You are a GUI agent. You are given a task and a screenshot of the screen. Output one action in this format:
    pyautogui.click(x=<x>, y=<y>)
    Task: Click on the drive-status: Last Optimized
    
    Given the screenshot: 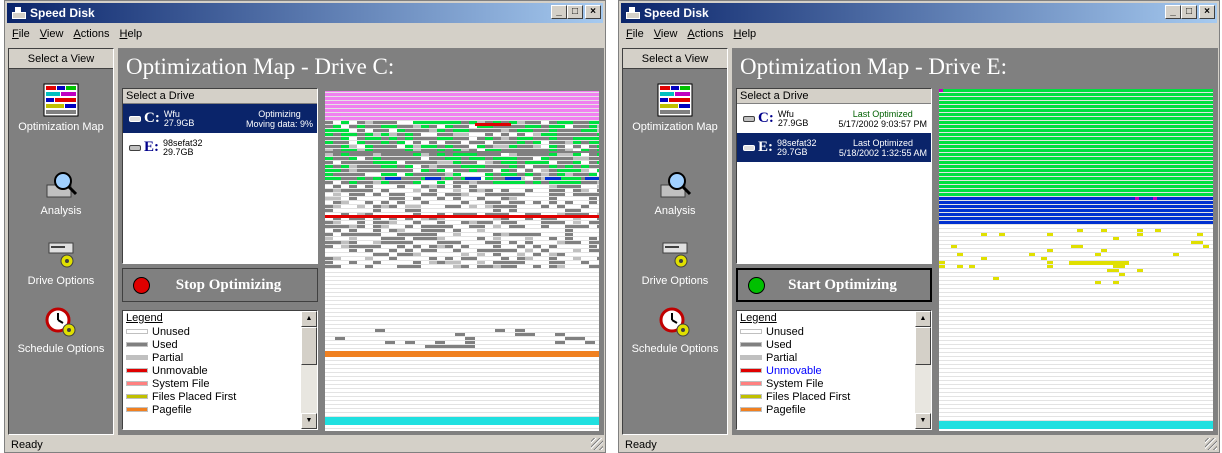 What is the action you would take?
    pyautogui.click(x=882, y=143)
    